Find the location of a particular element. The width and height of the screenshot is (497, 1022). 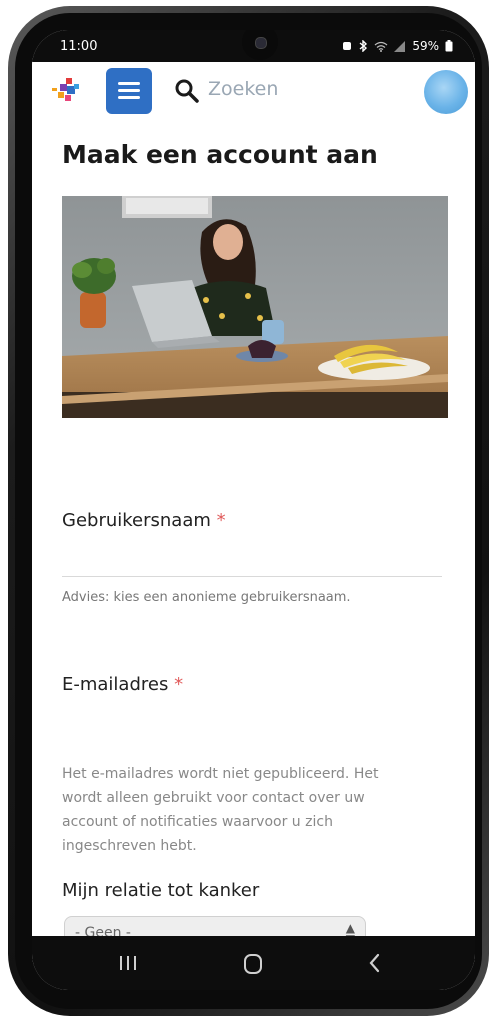

email-input is located at coordinates (252, 723).